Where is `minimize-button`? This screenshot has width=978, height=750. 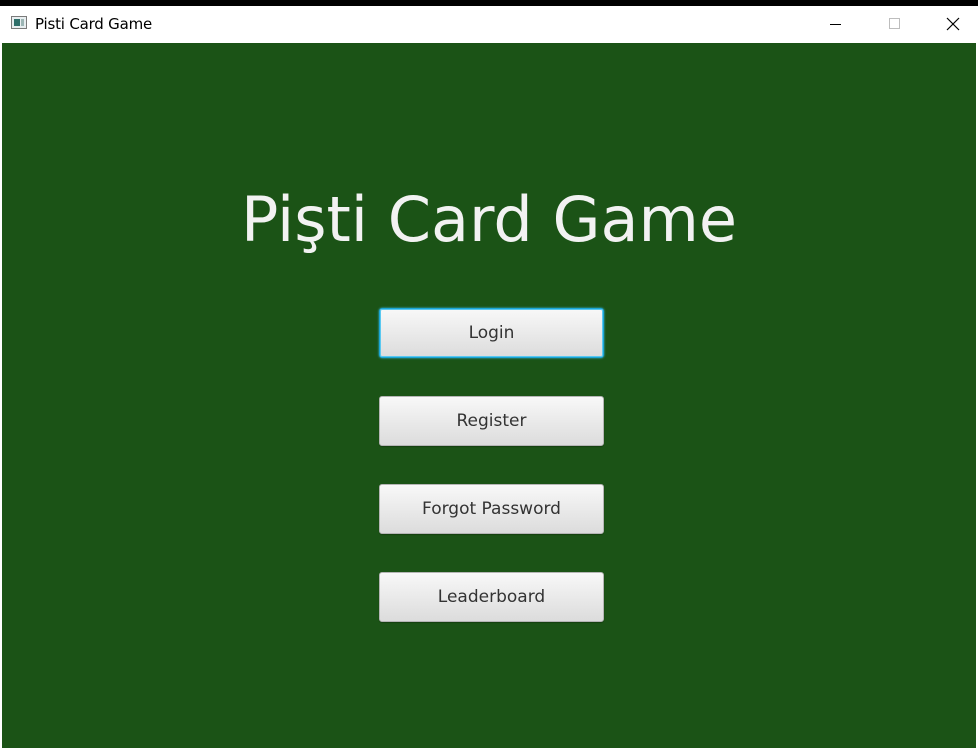 minimize-button is located at coordinates (835, 24).